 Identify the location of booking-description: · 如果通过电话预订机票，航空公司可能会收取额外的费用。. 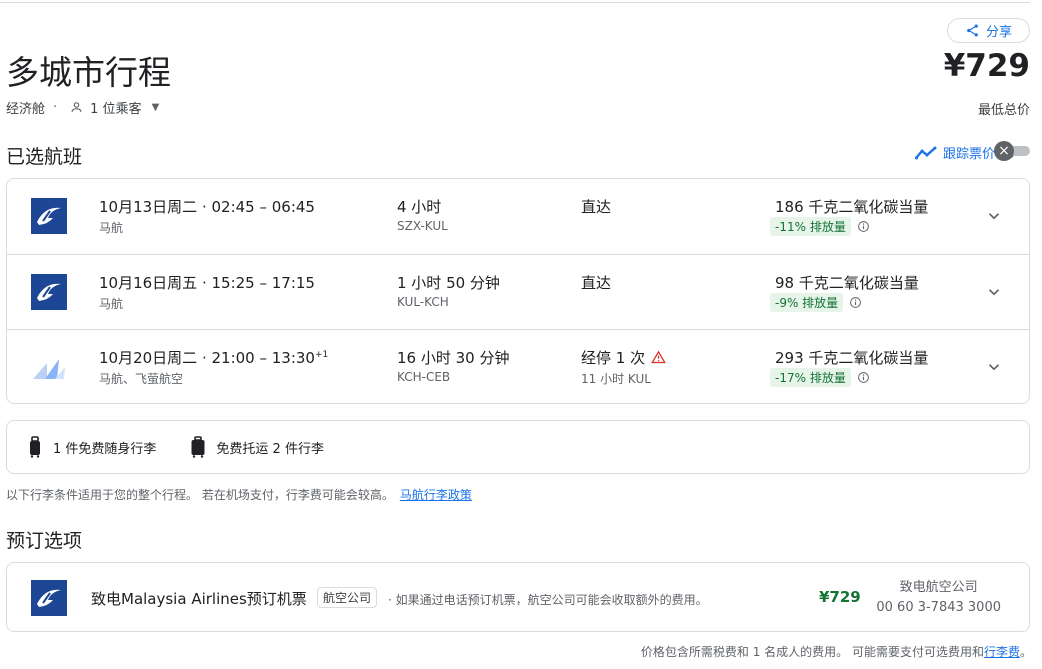
(548, 600).